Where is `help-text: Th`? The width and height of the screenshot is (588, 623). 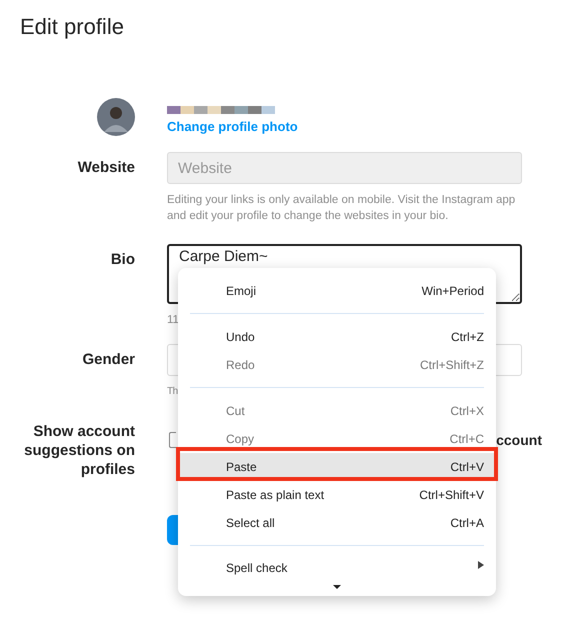
help-text: Th is located at coordinates (172, 392).